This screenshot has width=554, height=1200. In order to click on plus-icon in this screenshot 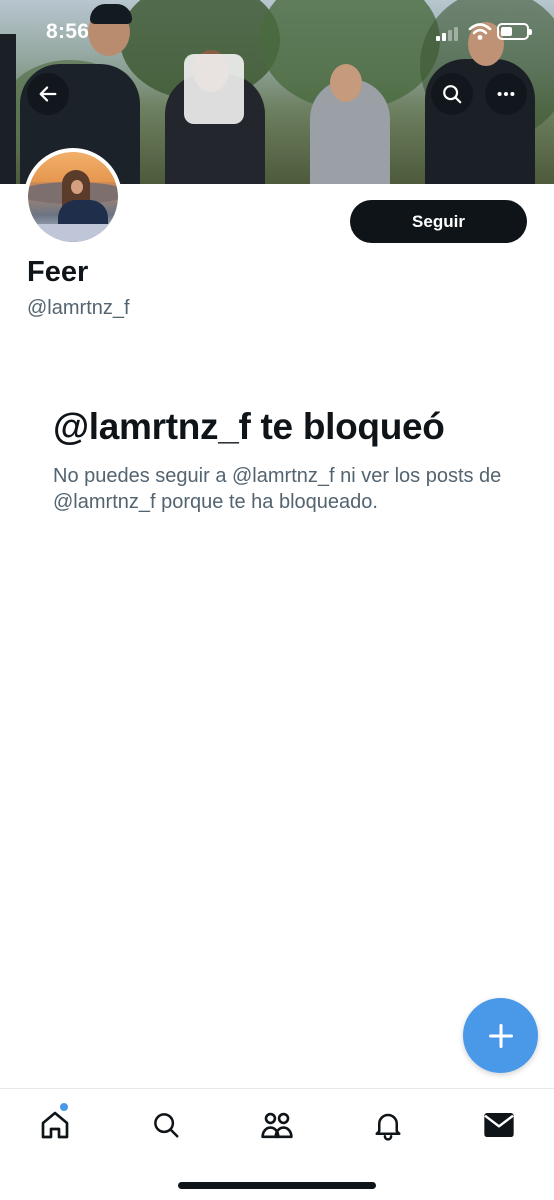, I will do `click(500, 1035)`.